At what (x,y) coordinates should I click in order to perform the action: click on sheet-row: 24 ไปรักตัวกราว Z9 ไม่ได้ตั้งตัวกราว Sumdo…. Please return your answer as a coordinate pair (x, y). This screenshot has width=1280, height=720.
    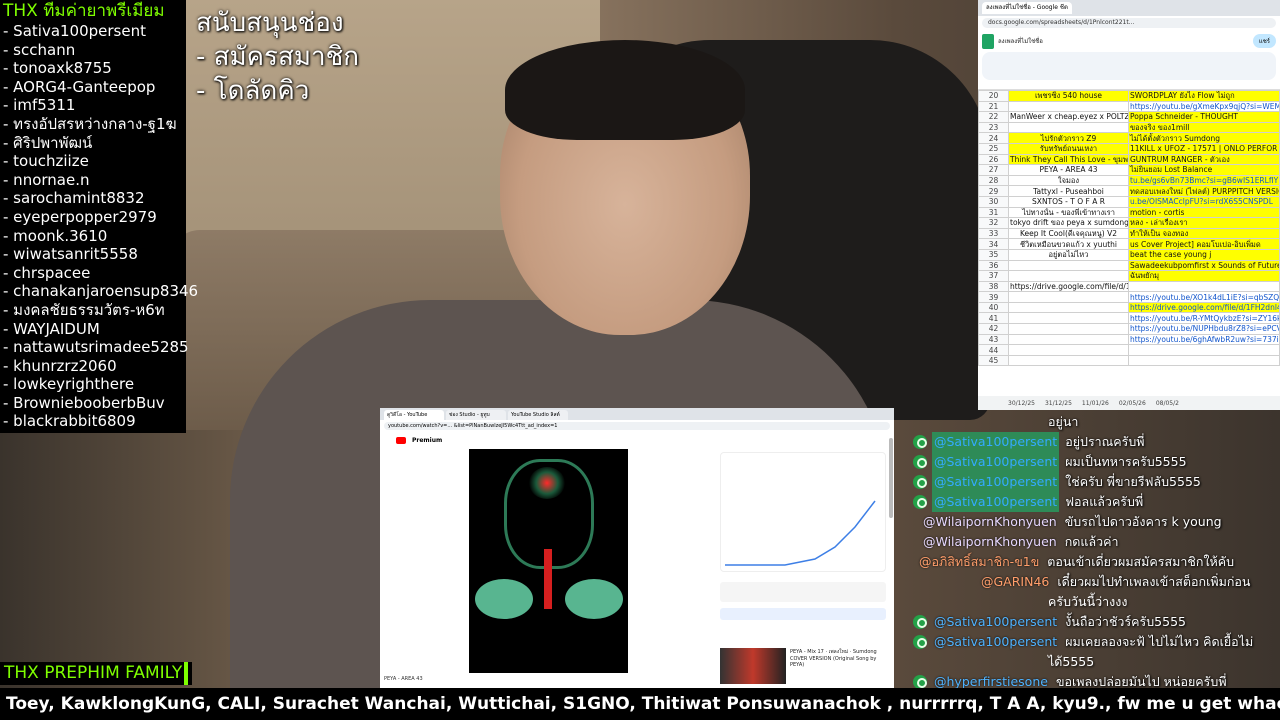
    Looking at the image, I should click on (1129, 138).